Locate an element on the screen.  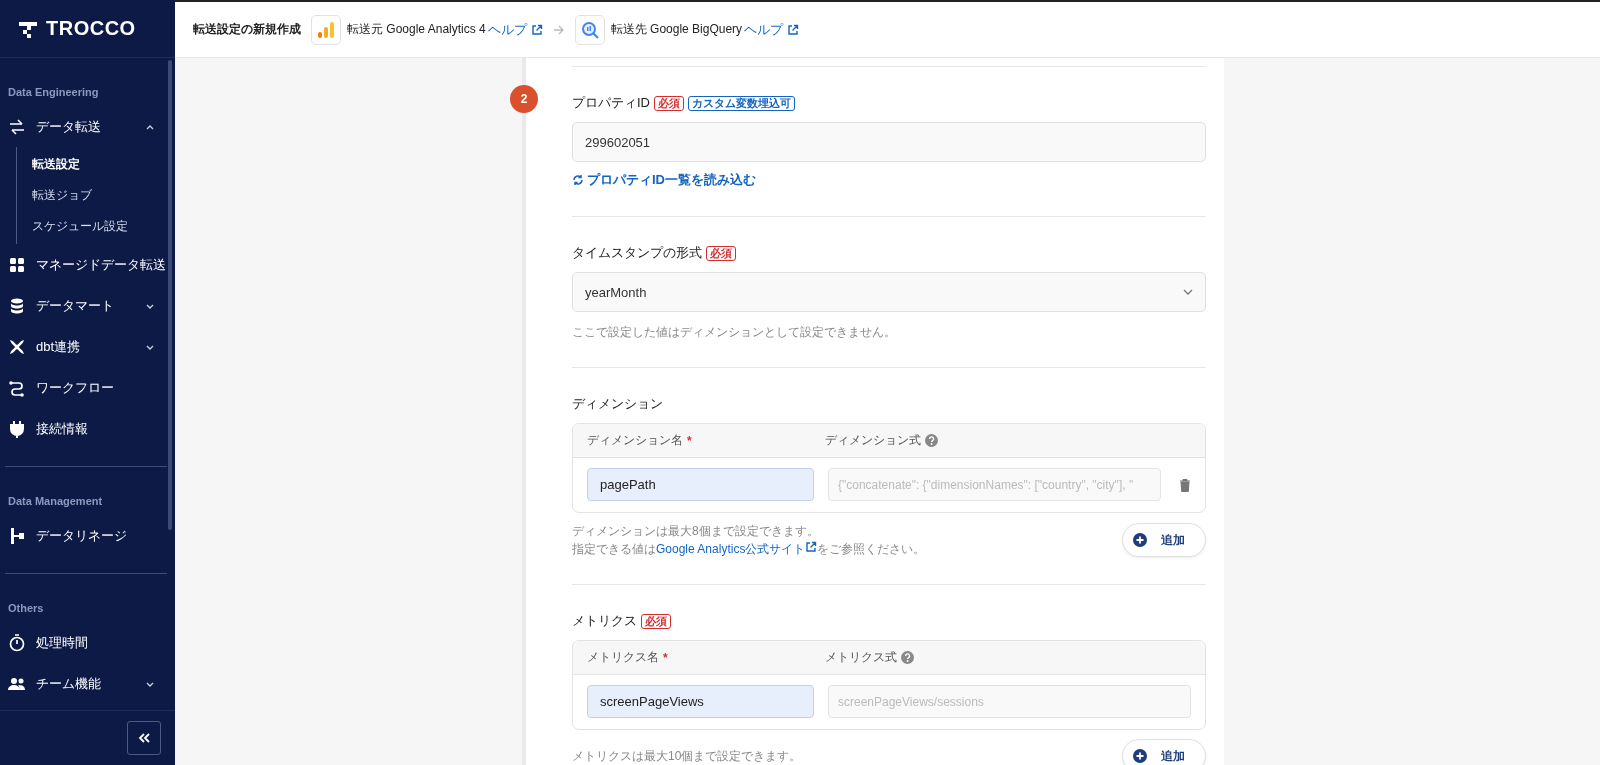
magnifier-chart-icon is located at coordinates (589, 29).